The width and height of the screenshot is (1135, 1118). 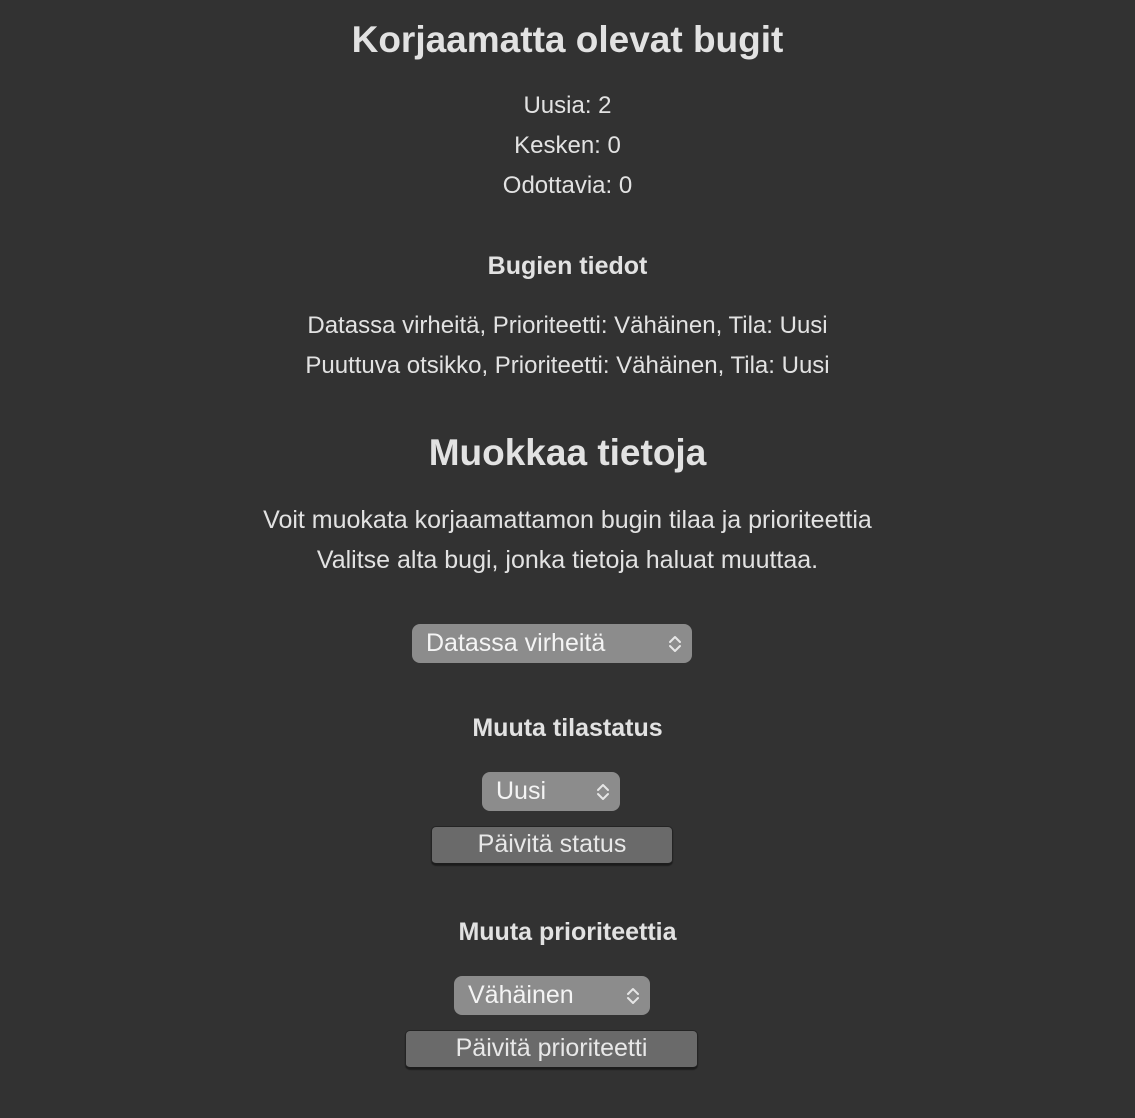 I want to click on in-progress-count: Kesken: 0, so click(x=567, y=145).